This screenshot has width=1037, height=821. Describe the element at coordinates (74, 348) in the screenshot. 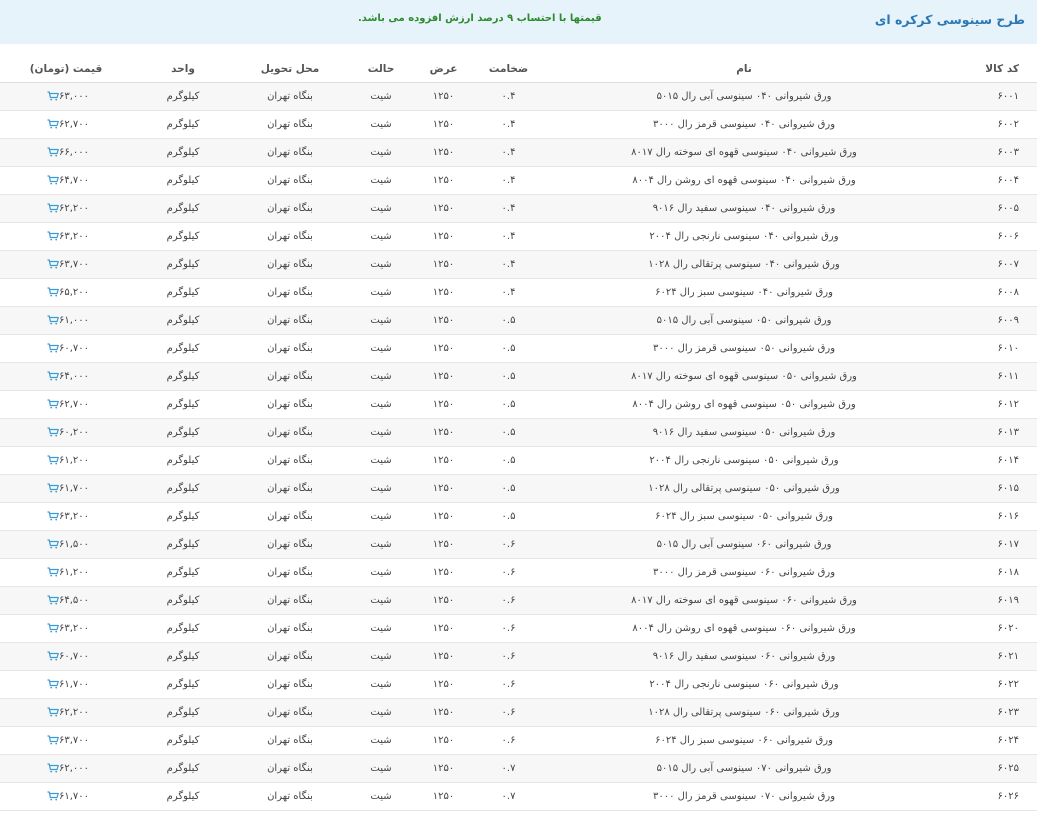

I see `product-price: ۶۰,۷۰۰` at that location.